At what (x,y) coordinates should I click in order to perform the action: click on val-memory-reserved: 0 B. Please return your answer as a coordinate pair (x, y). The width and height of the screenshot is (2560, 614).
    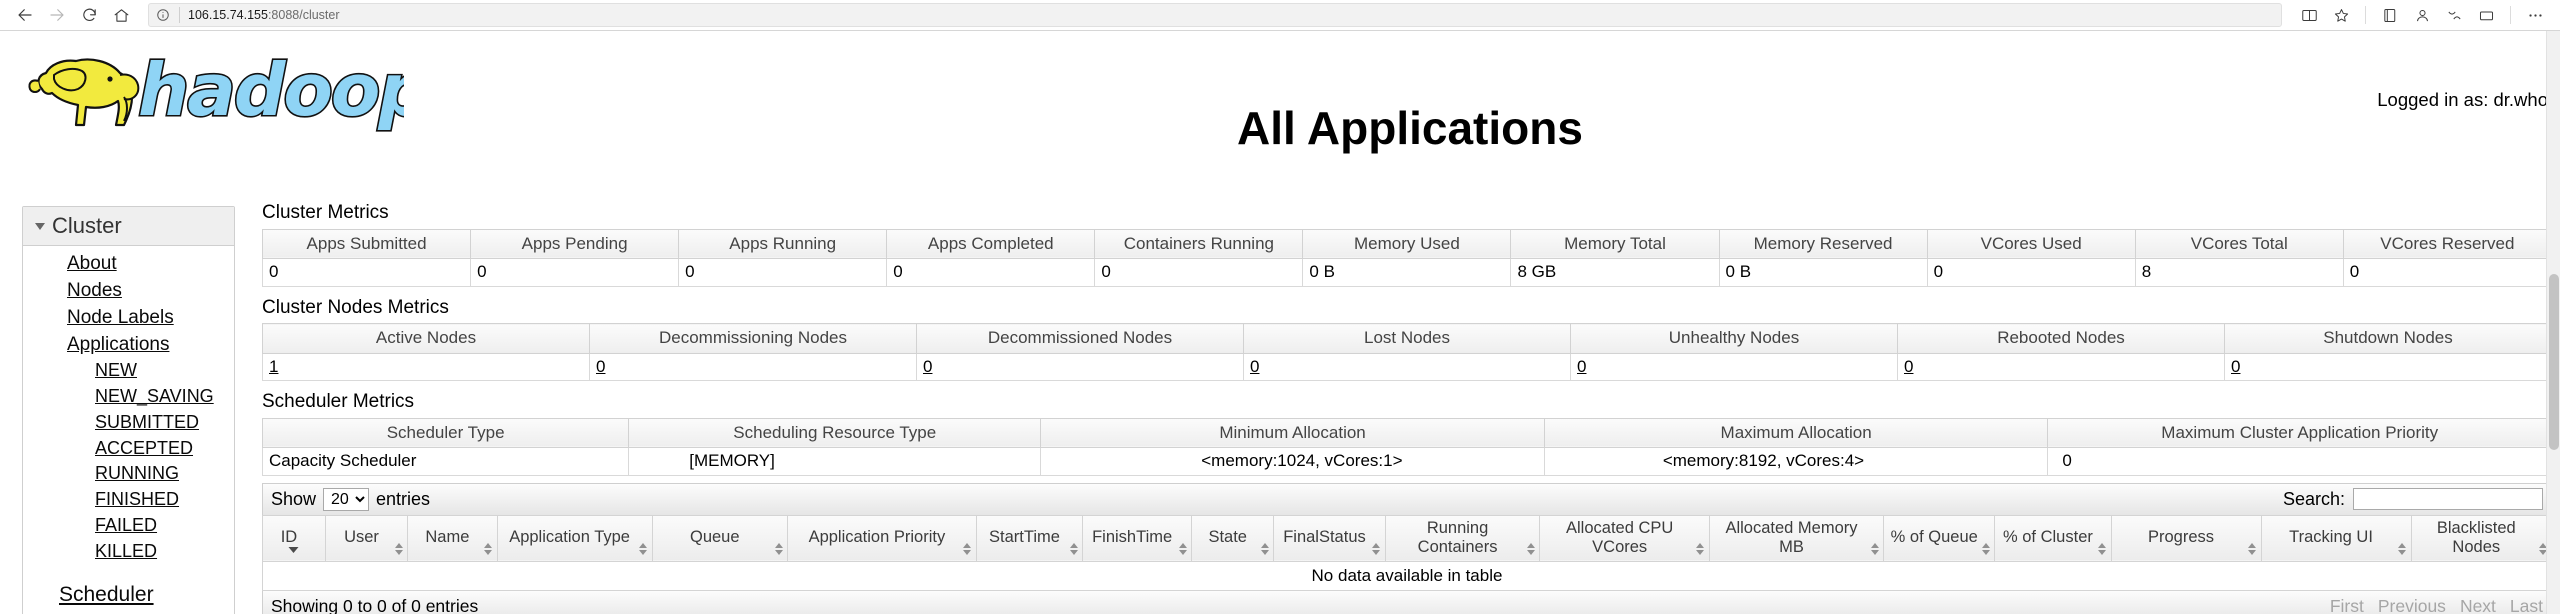
    Looking at the image, I should click on (1823, 272).